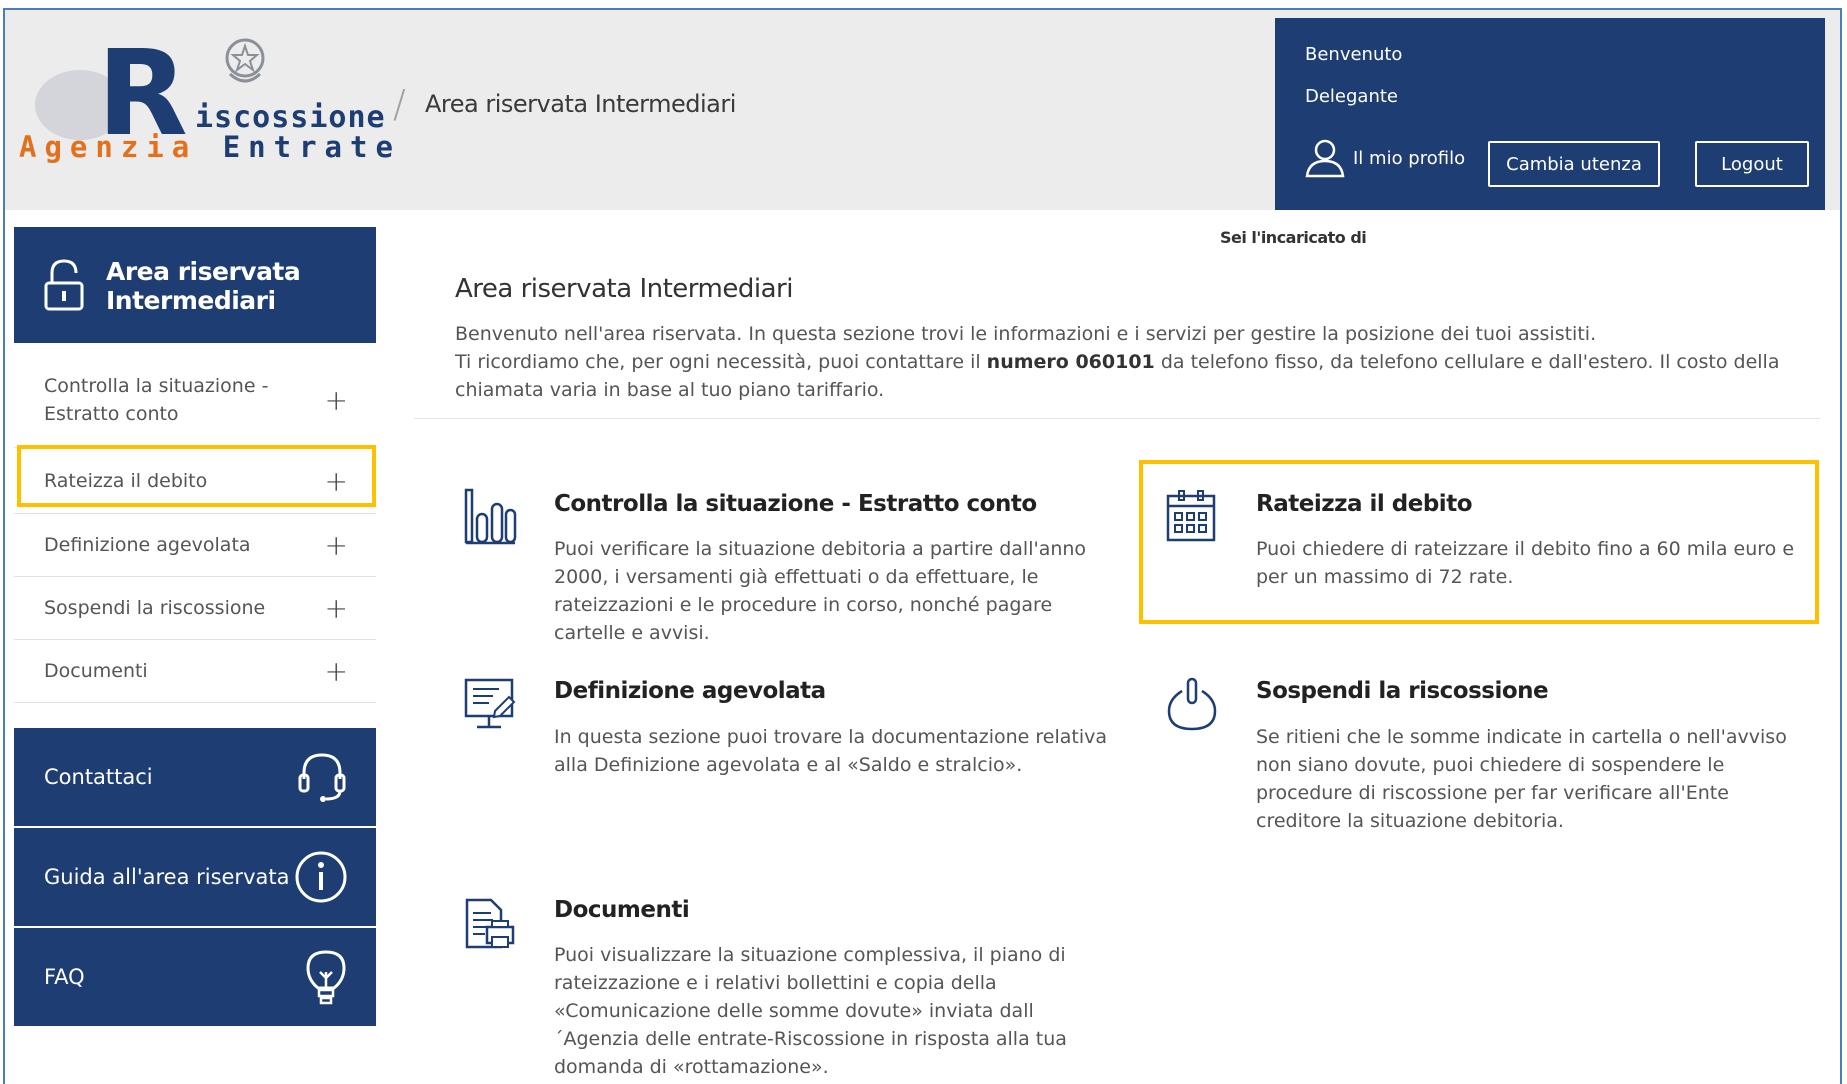  Describe the element at coordinates (64, 285) in the screenshot. I see `lock-icon` at that location.